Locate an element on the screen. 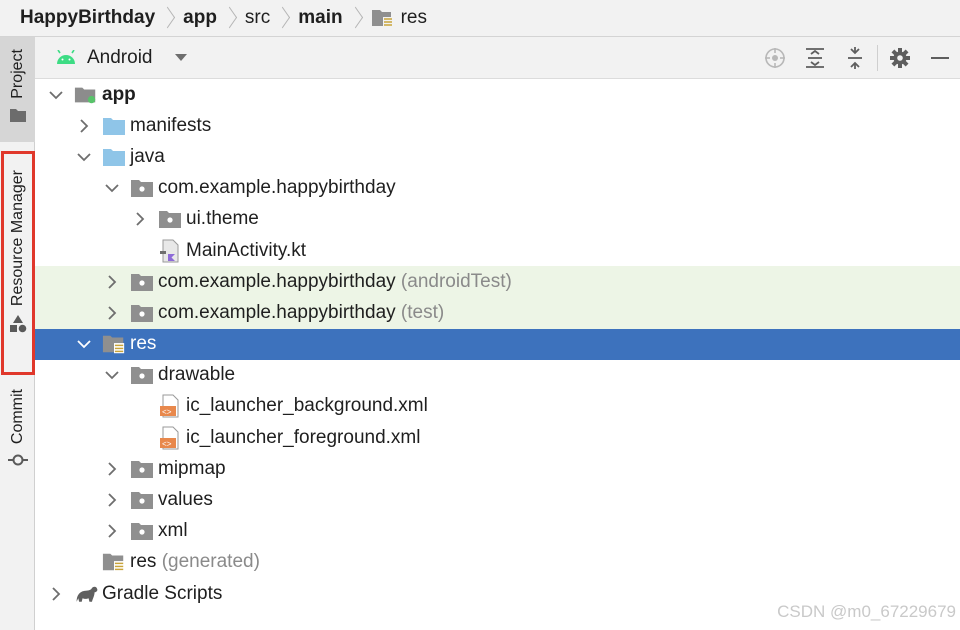  tree-item-name: xml is located at coordinates (173, 531).